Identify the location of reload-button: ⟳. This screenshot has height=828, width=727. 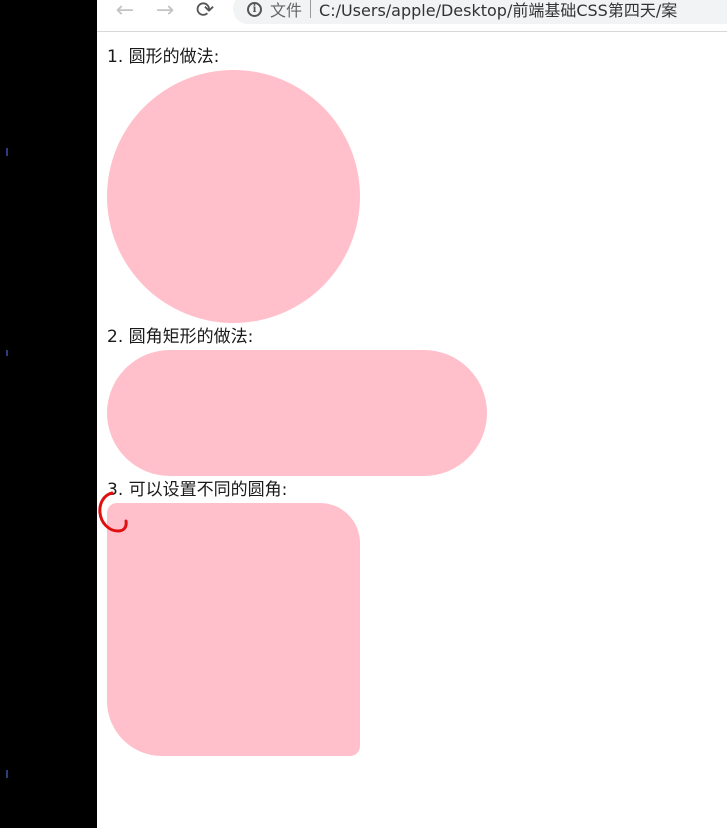
(205, 11).